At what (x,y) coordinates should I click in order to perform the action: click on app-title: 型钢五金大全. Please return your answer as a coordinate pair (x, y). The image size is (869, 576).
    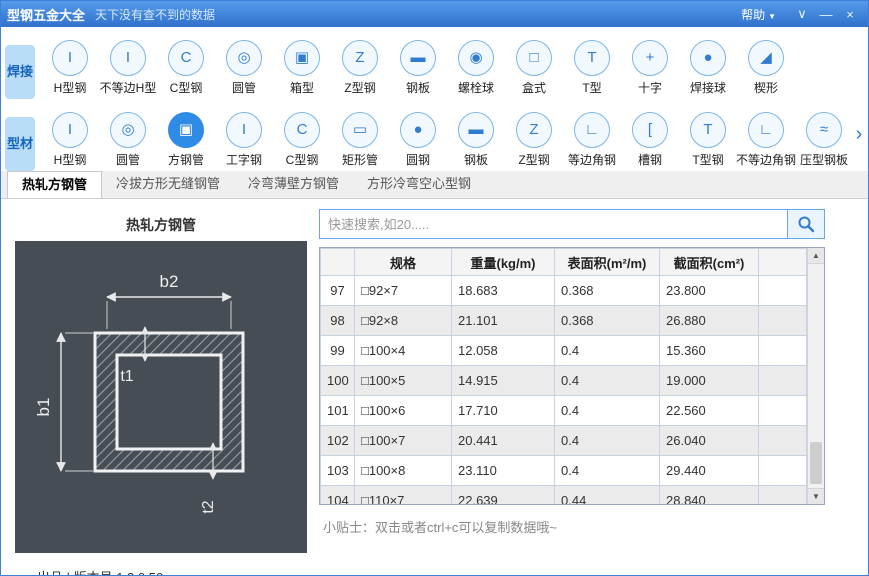
    Looking at the image, I should click on (46, 15).